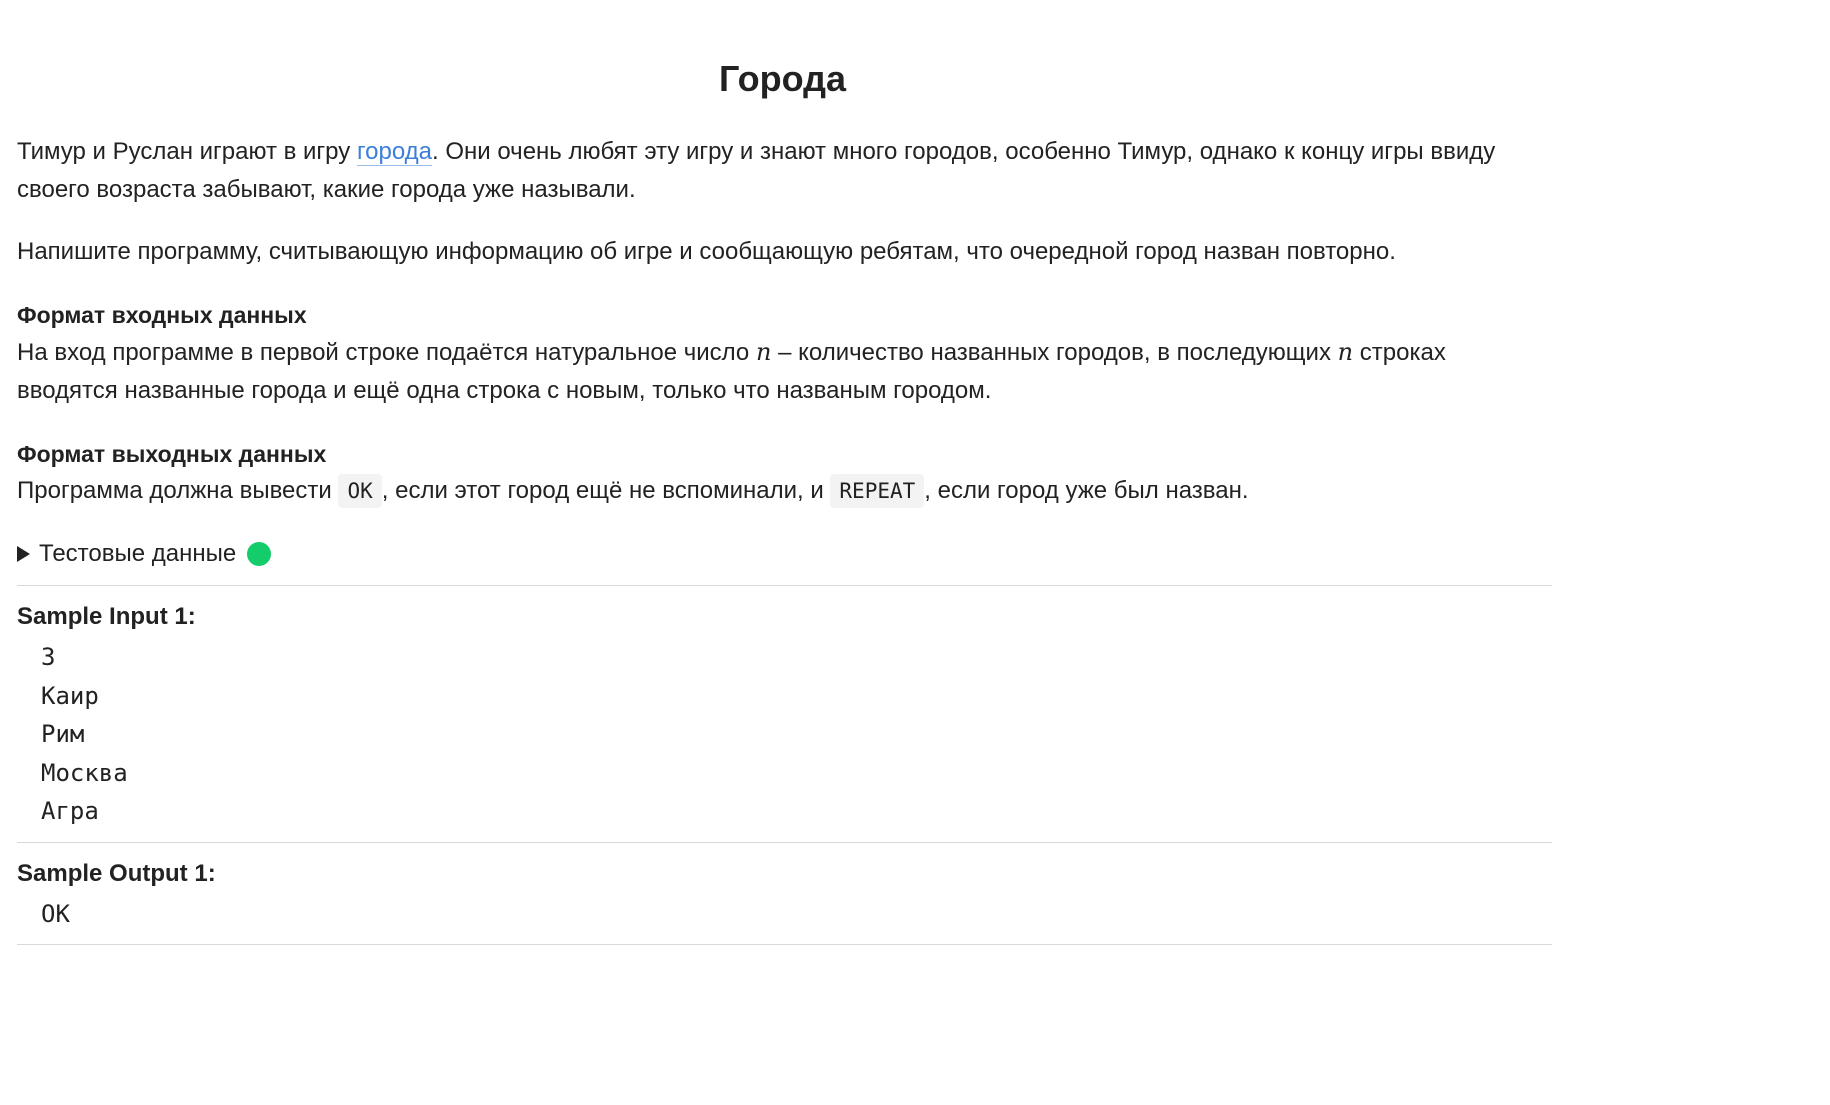 This screenshot has height=1105, width=1830. What do you see at coordinates (84, 772) in the screenshot?
I see `sample-input-line: Москва` at bounding box center [84, 772].